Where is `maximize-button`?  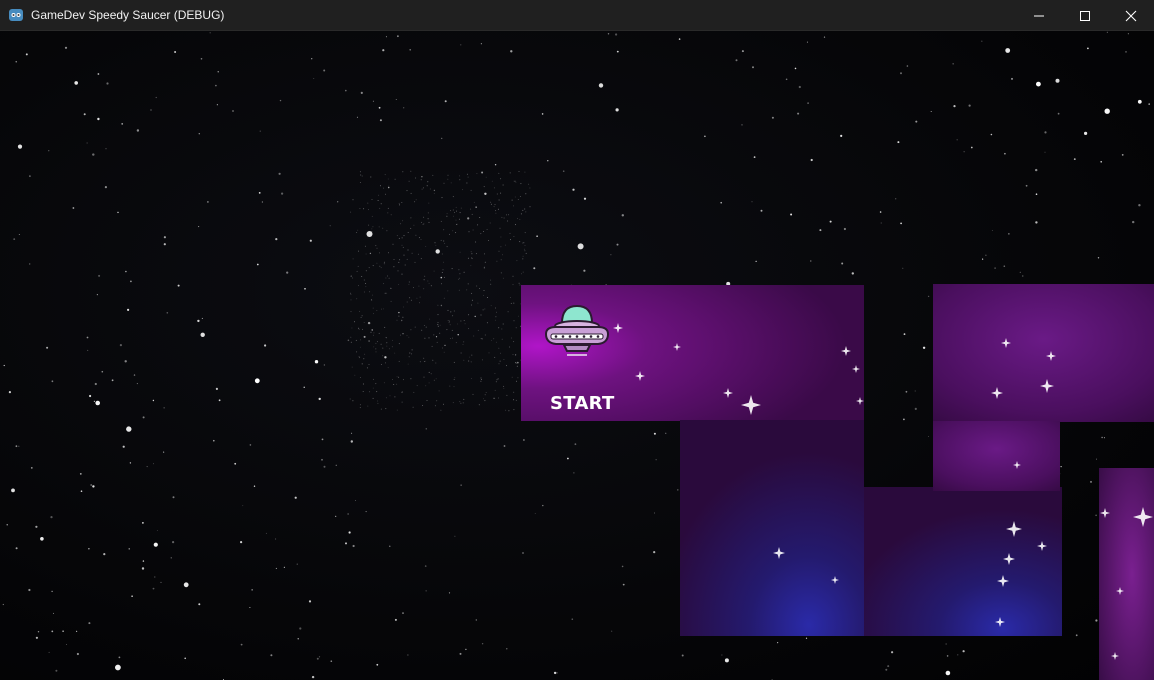
maximize-button is located at coordinates (1085, 15).